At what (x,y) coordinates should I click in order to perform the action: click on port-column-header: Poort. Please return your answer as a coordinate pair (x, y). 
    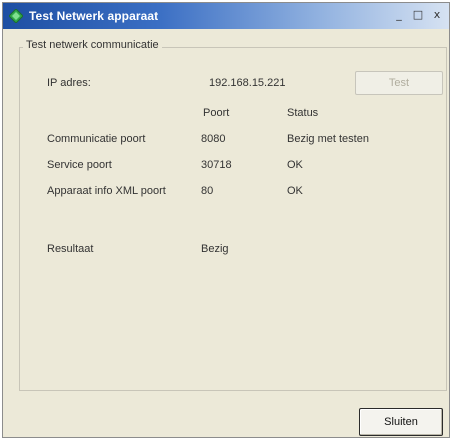
    Looking at the image, I should click on (216, 113).